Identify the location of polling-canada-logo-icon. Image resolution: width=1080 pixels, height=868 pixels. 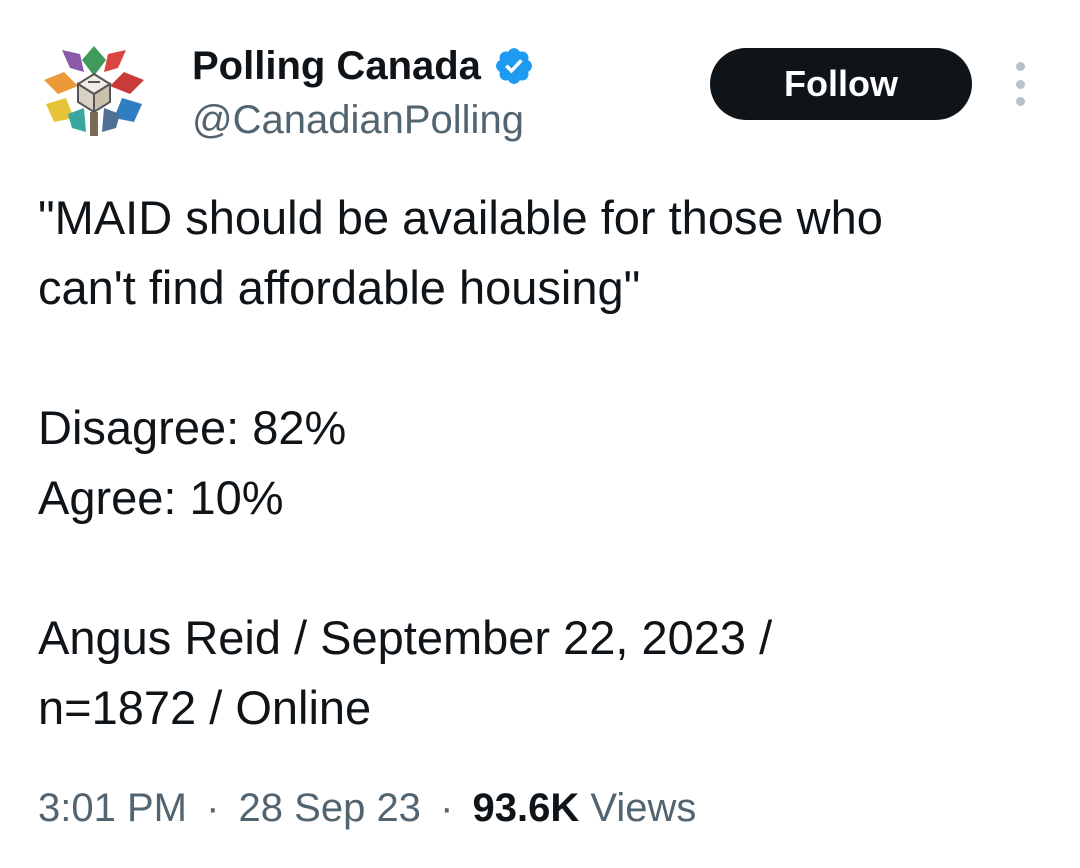
(94, 91).